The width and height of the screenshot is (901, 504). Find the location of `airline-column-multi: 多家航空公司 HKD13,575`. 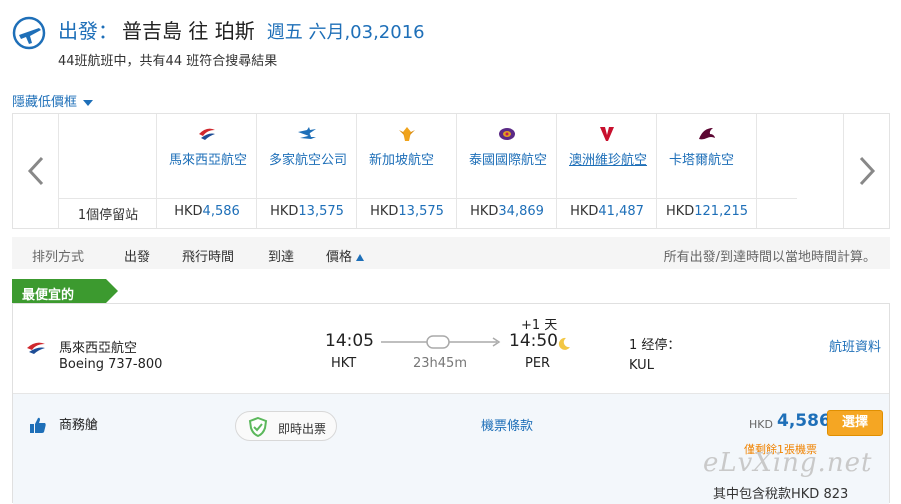

airline-column-multi: 多家航空公司 HKD13,575 is located at coordinates (307, 171).